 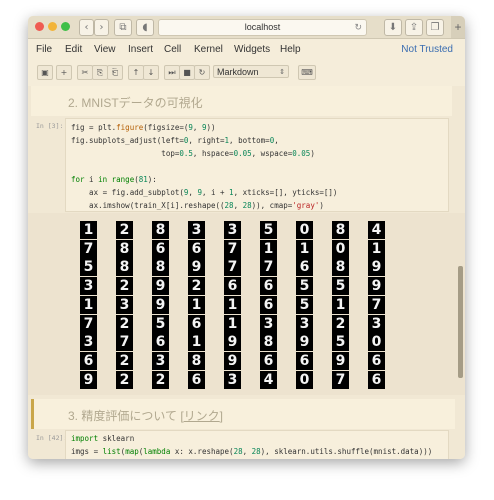 What do you see at coordinates (435, 27) in the screenshot?
I see `tabs-icon: ❐` at bounding box center [435, 27].